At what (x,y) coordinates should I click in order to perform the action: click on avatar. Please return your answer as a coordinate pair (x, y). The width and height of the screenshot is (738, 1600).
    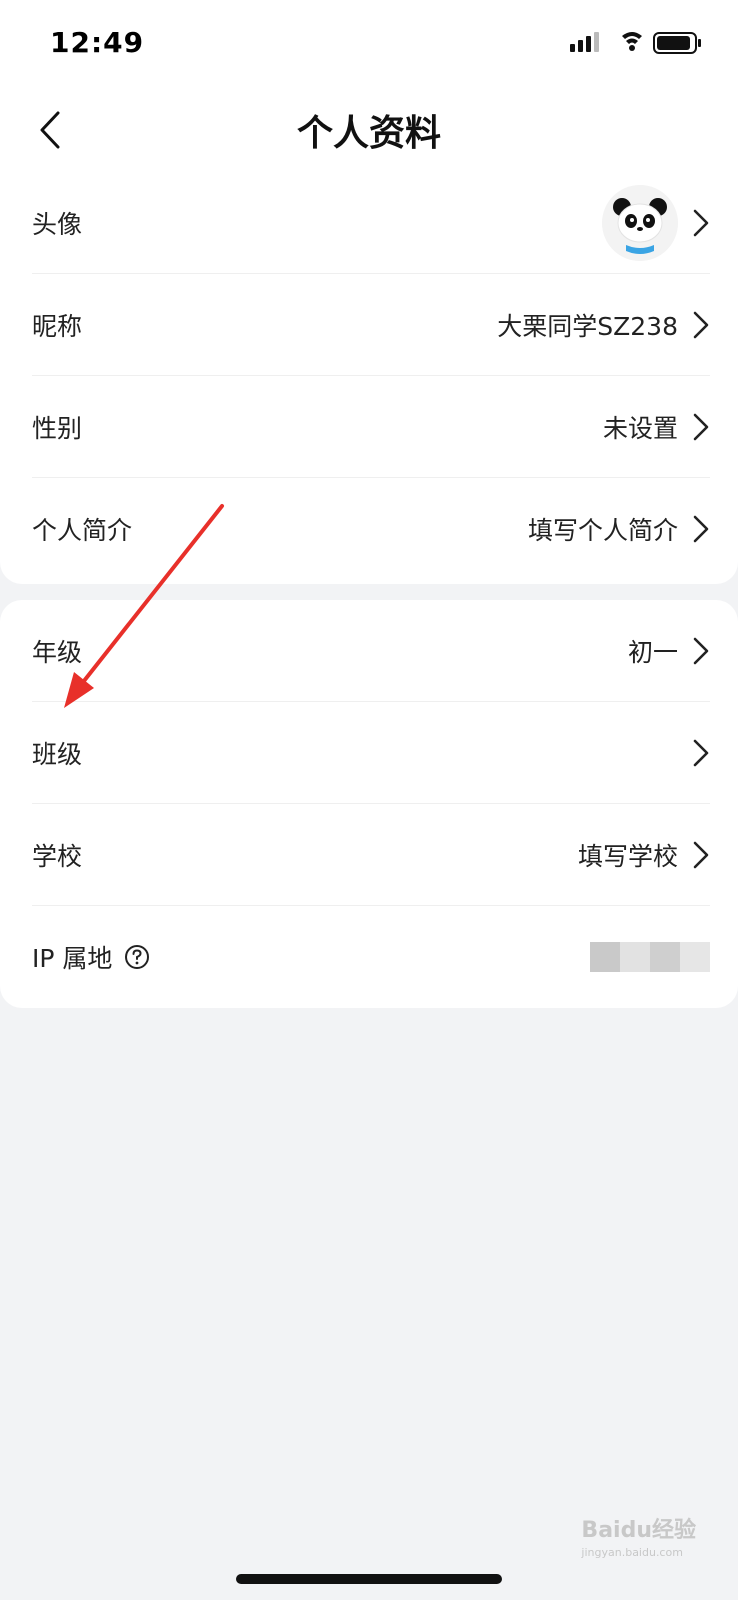
    Looking at the image, I should click on (640, 223).